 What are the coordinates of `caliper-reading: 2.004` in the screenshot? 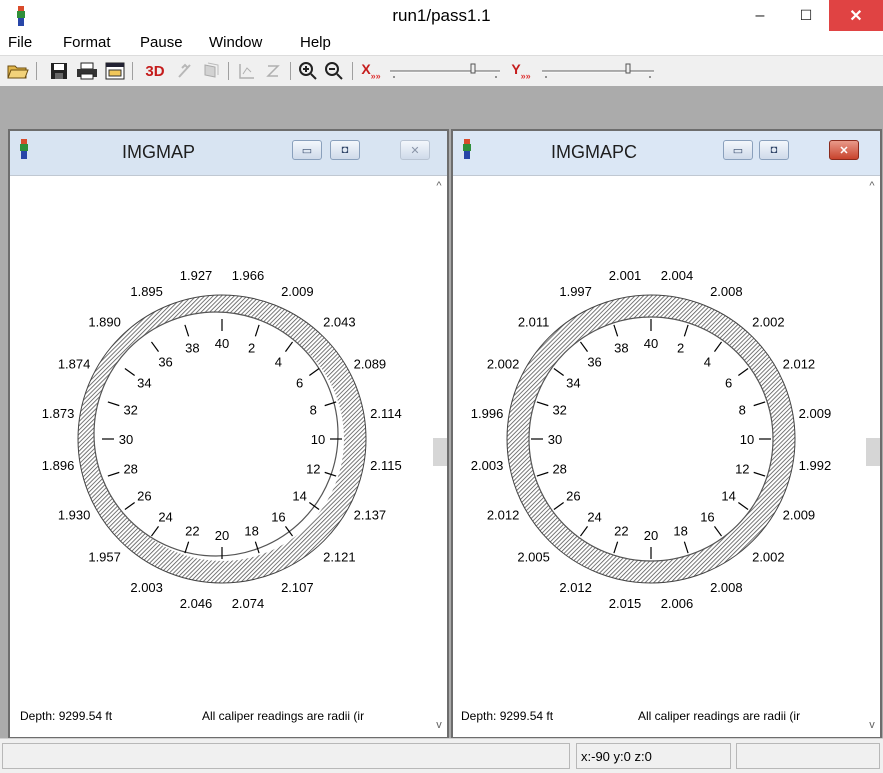 It's located at (677, 275).